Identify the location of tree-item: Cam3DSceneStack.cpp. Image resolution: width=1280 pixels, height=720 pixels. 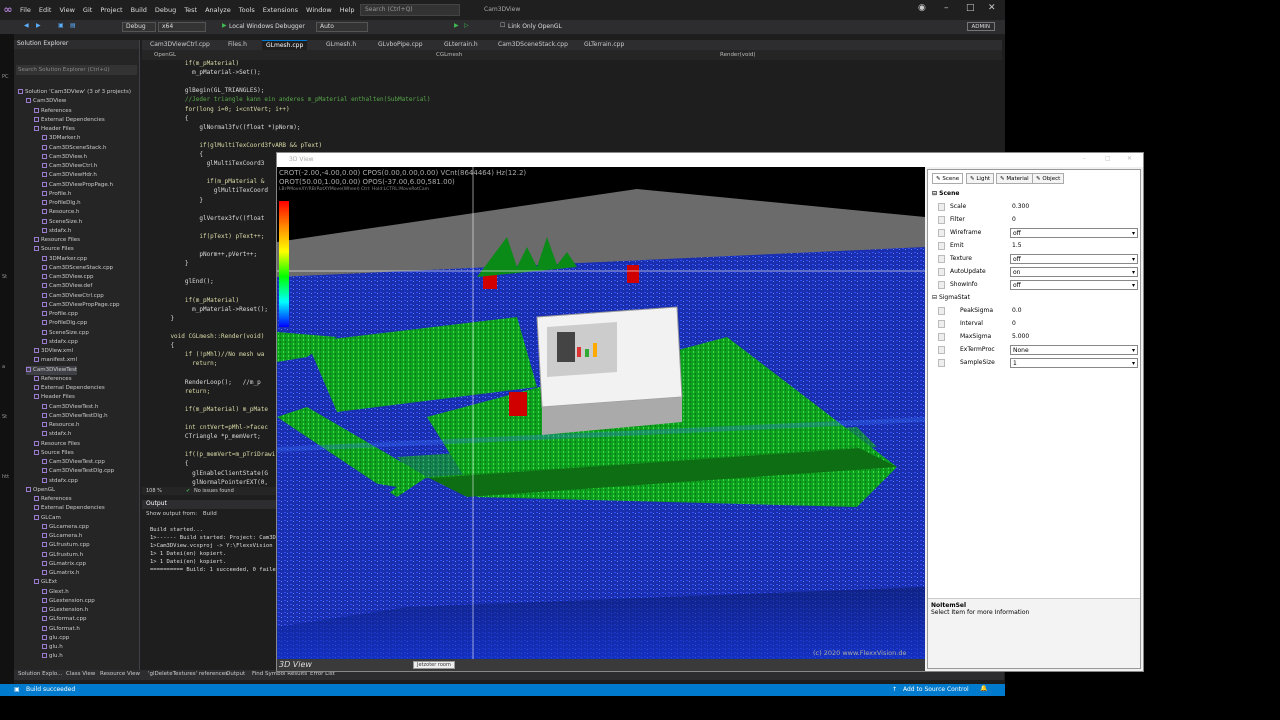
(77, 268).